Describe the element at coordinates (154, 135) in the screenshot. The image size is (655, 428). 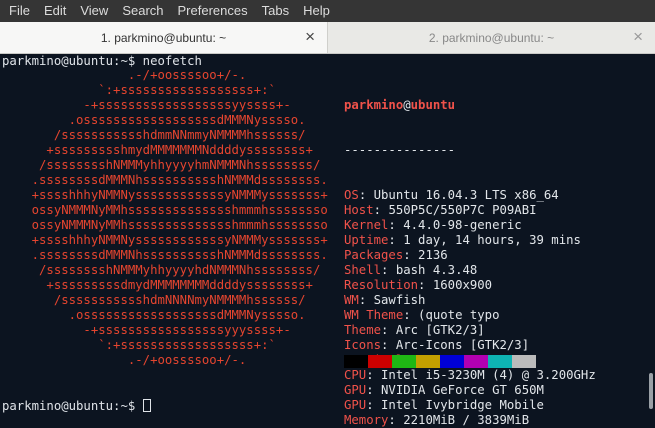
I see `logo-line: /ssssssssssshdmmNNmmyNMMMMhssssss/` at that location.